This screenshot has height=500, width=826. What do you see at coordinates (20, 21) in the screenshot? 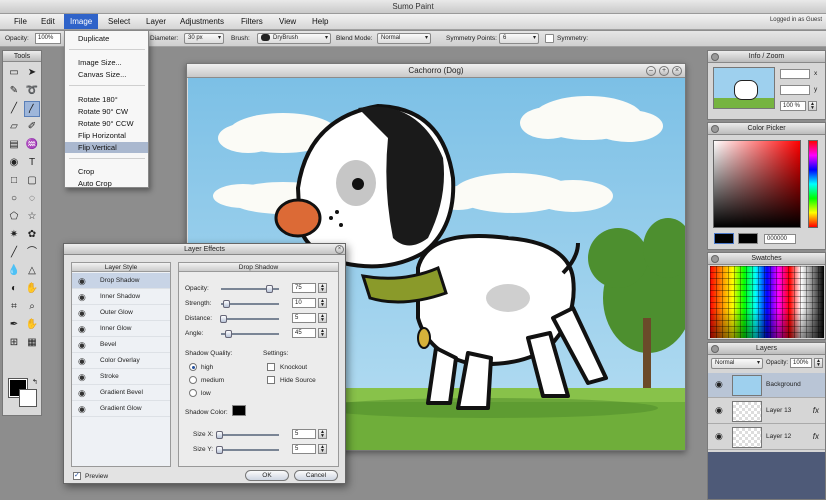
I see `menu-file: File` at bounding box center [20, 21].